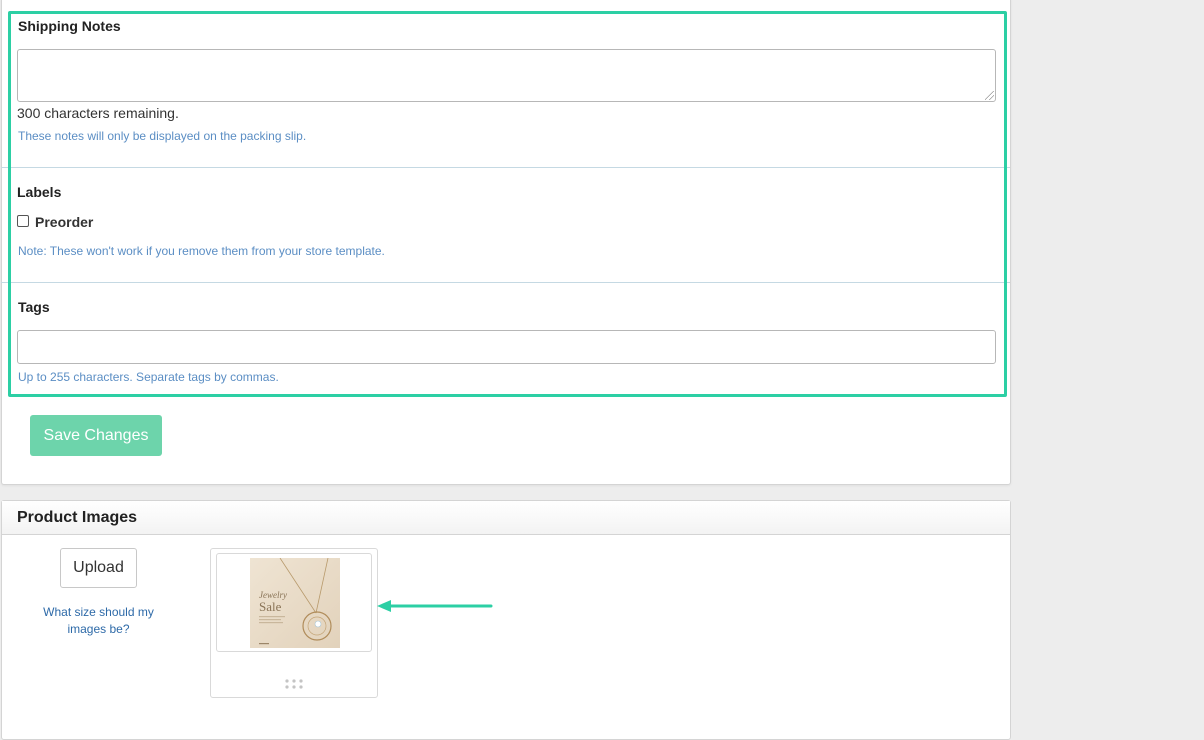 This screenshot has width=1204, height=740. Describe the element at coordinates (506, 75) in the screenshot. I see `shipping-notes-textarea` at that location.